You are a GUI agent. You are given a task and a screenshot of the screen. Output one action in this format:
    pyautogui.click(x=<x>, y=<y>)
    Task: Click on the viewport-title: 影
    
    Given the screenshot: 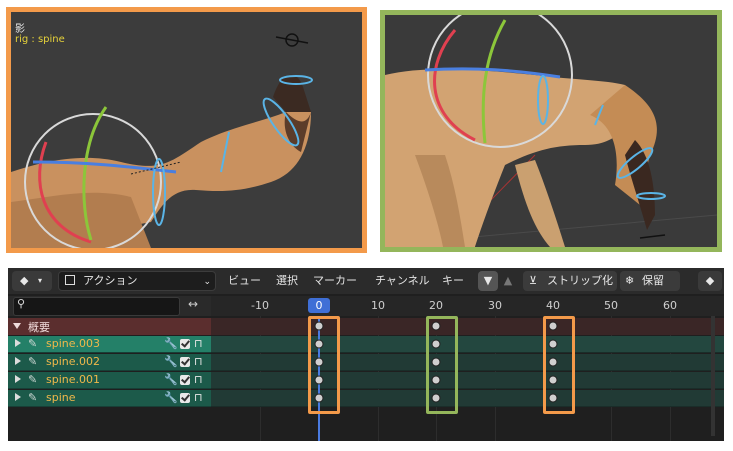 What is the action you would take?
    pyautogui.click(x=20, y=29)
    